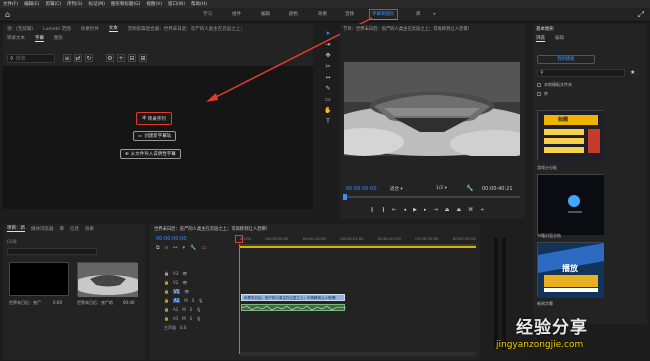  What do you see at coordinates (293, 297) in the screenshot?
I see `video-clip: 世界末日后：丧尸的人类主在云层之上；可再移到让人恐惧！` at bounding box center [293, 297].